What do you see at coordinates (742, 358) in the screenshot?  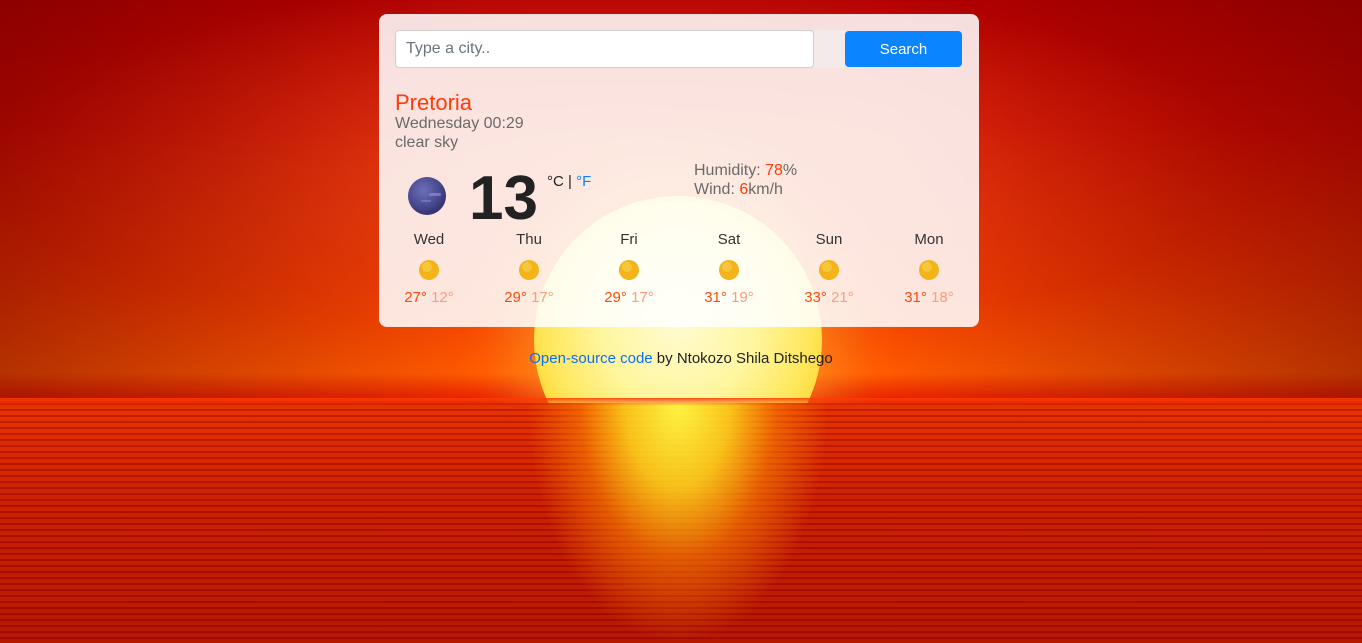 I see `footer-author: by Ntokozo Shila Ditshego` at bounding box center [742, 358].